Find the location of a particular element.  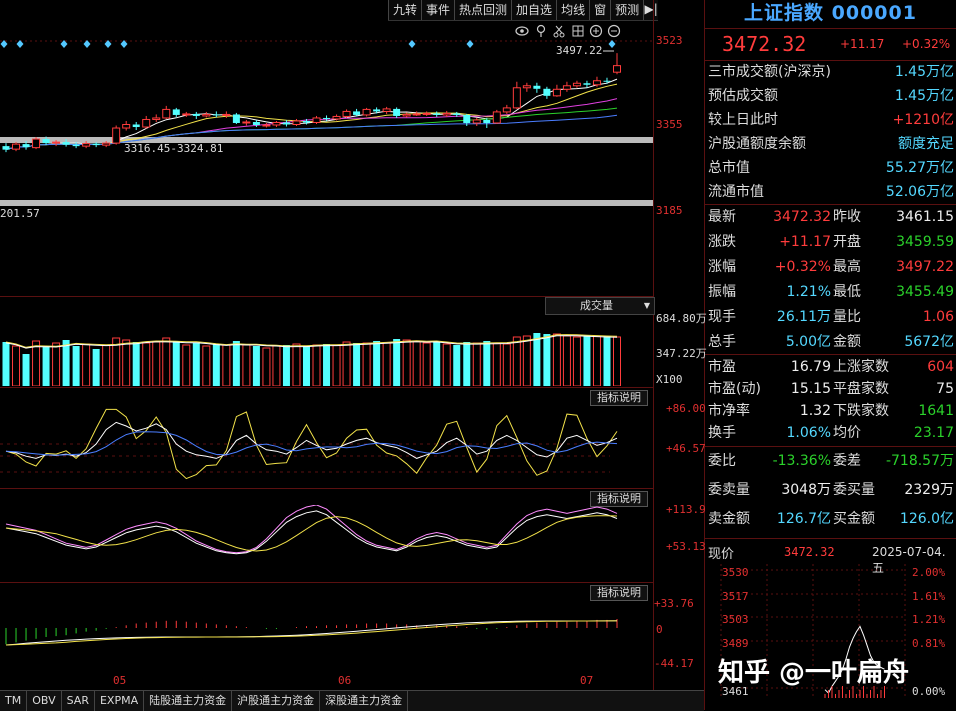

volume-dropdown: 成交量 ▼ is located at coordinates (600, 306).